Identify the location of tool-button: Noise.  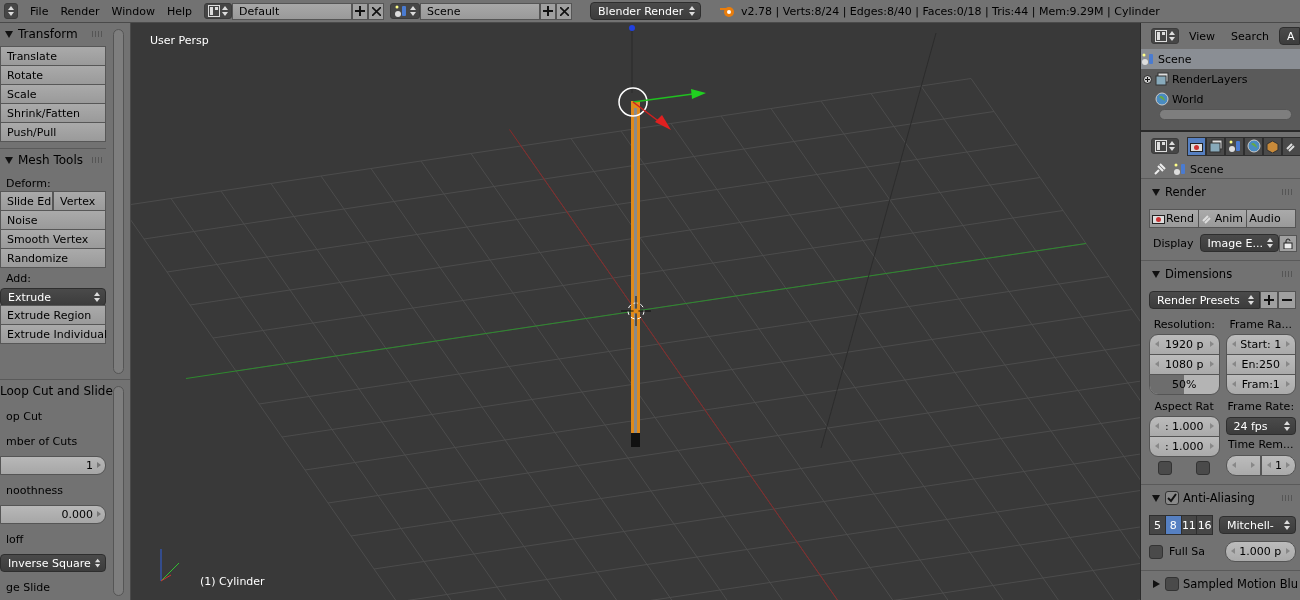
(53, 220).